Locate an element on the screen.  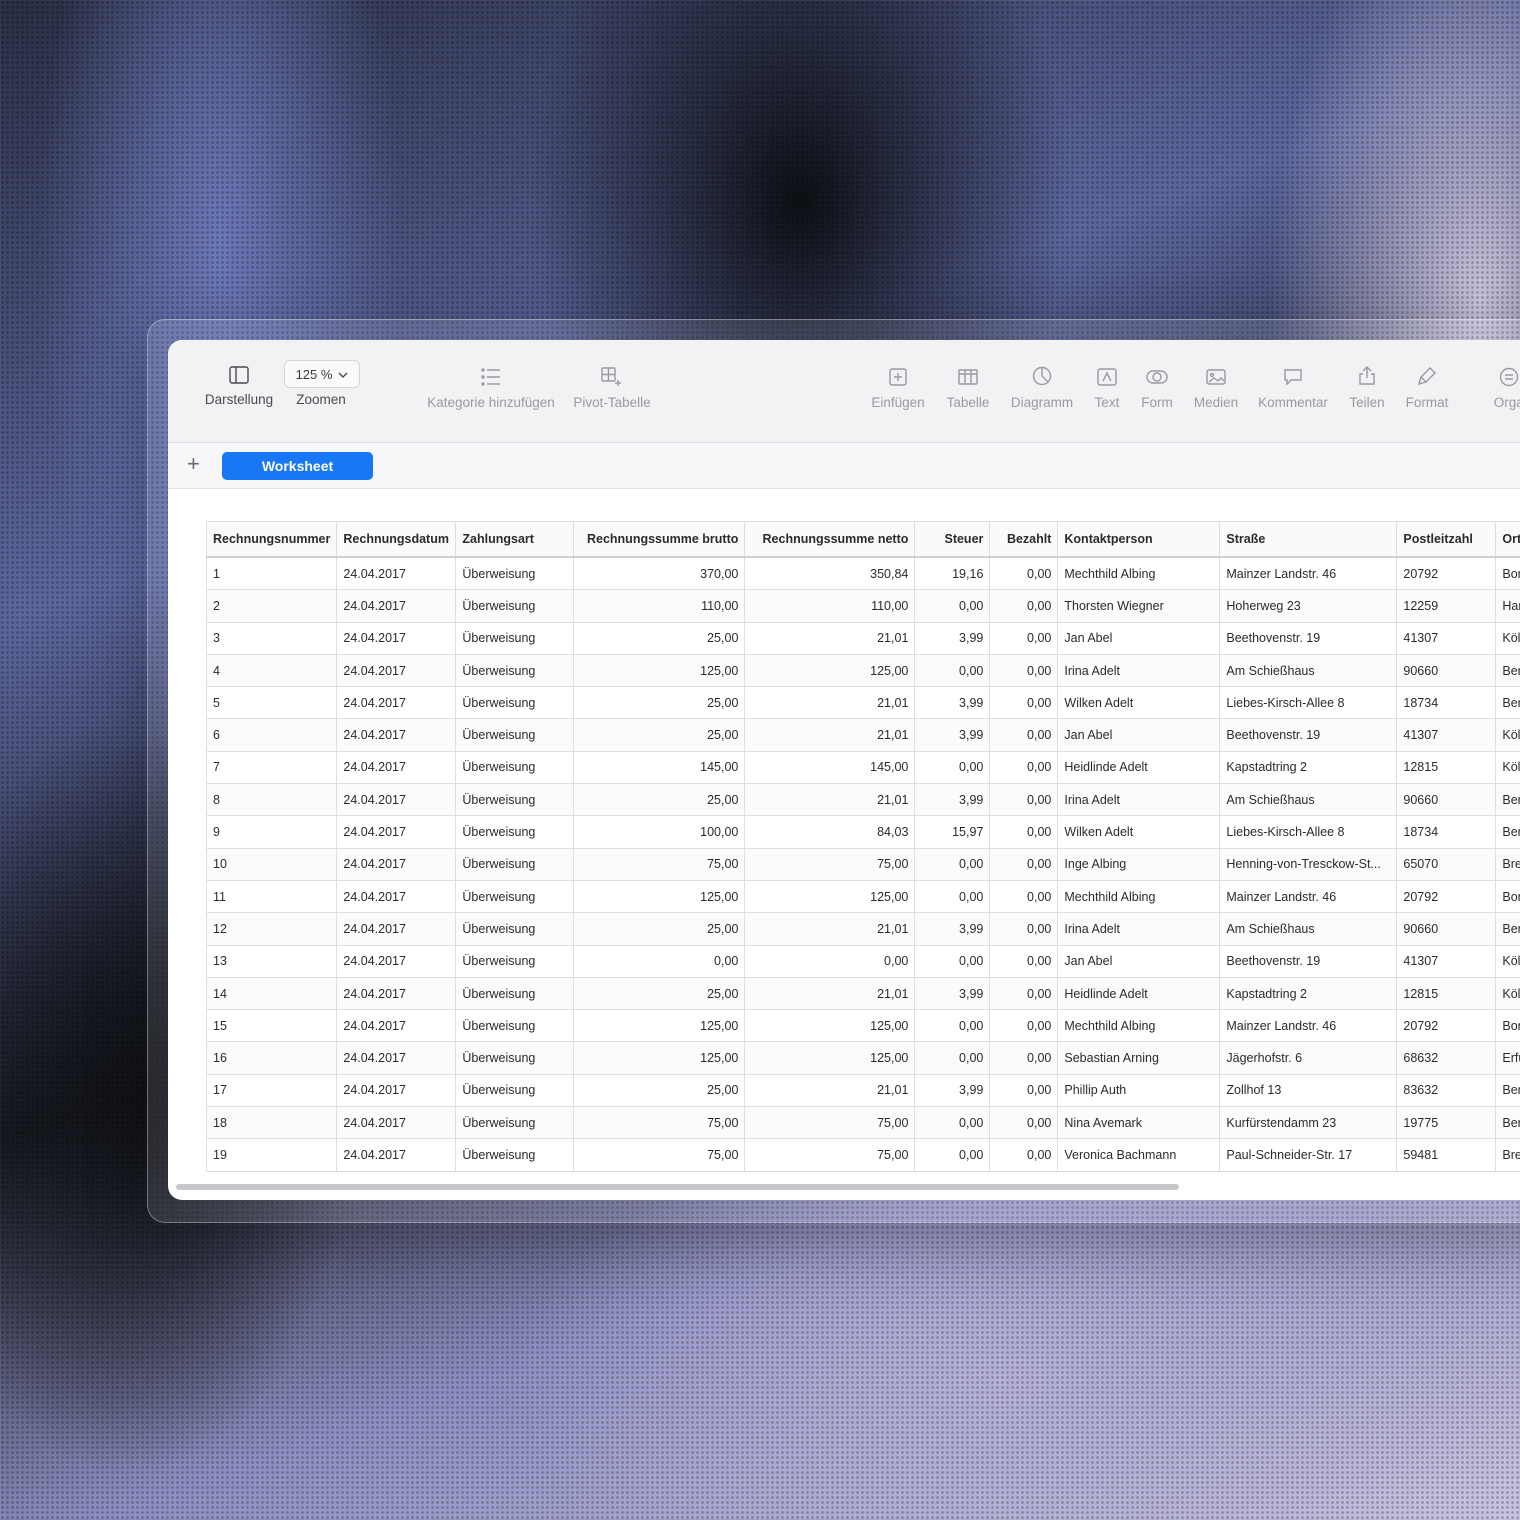
table-cell: Mainzer Landstr. 46 is located at coordinates (1308, 573).